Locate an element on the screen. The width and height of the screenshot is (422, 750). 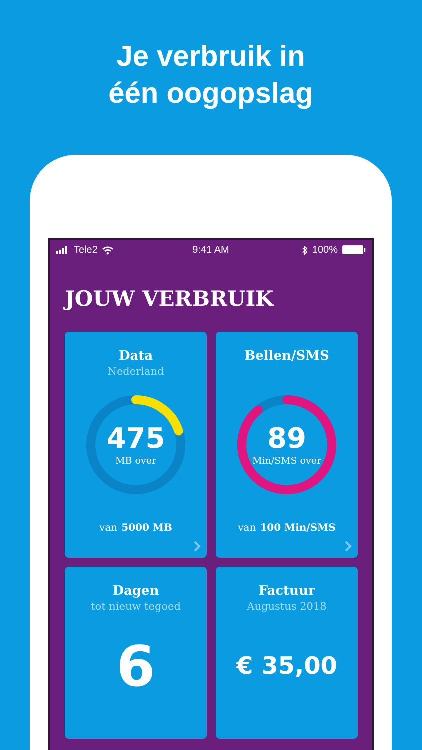
big-value: 6 is located at coordinates (136, 668).